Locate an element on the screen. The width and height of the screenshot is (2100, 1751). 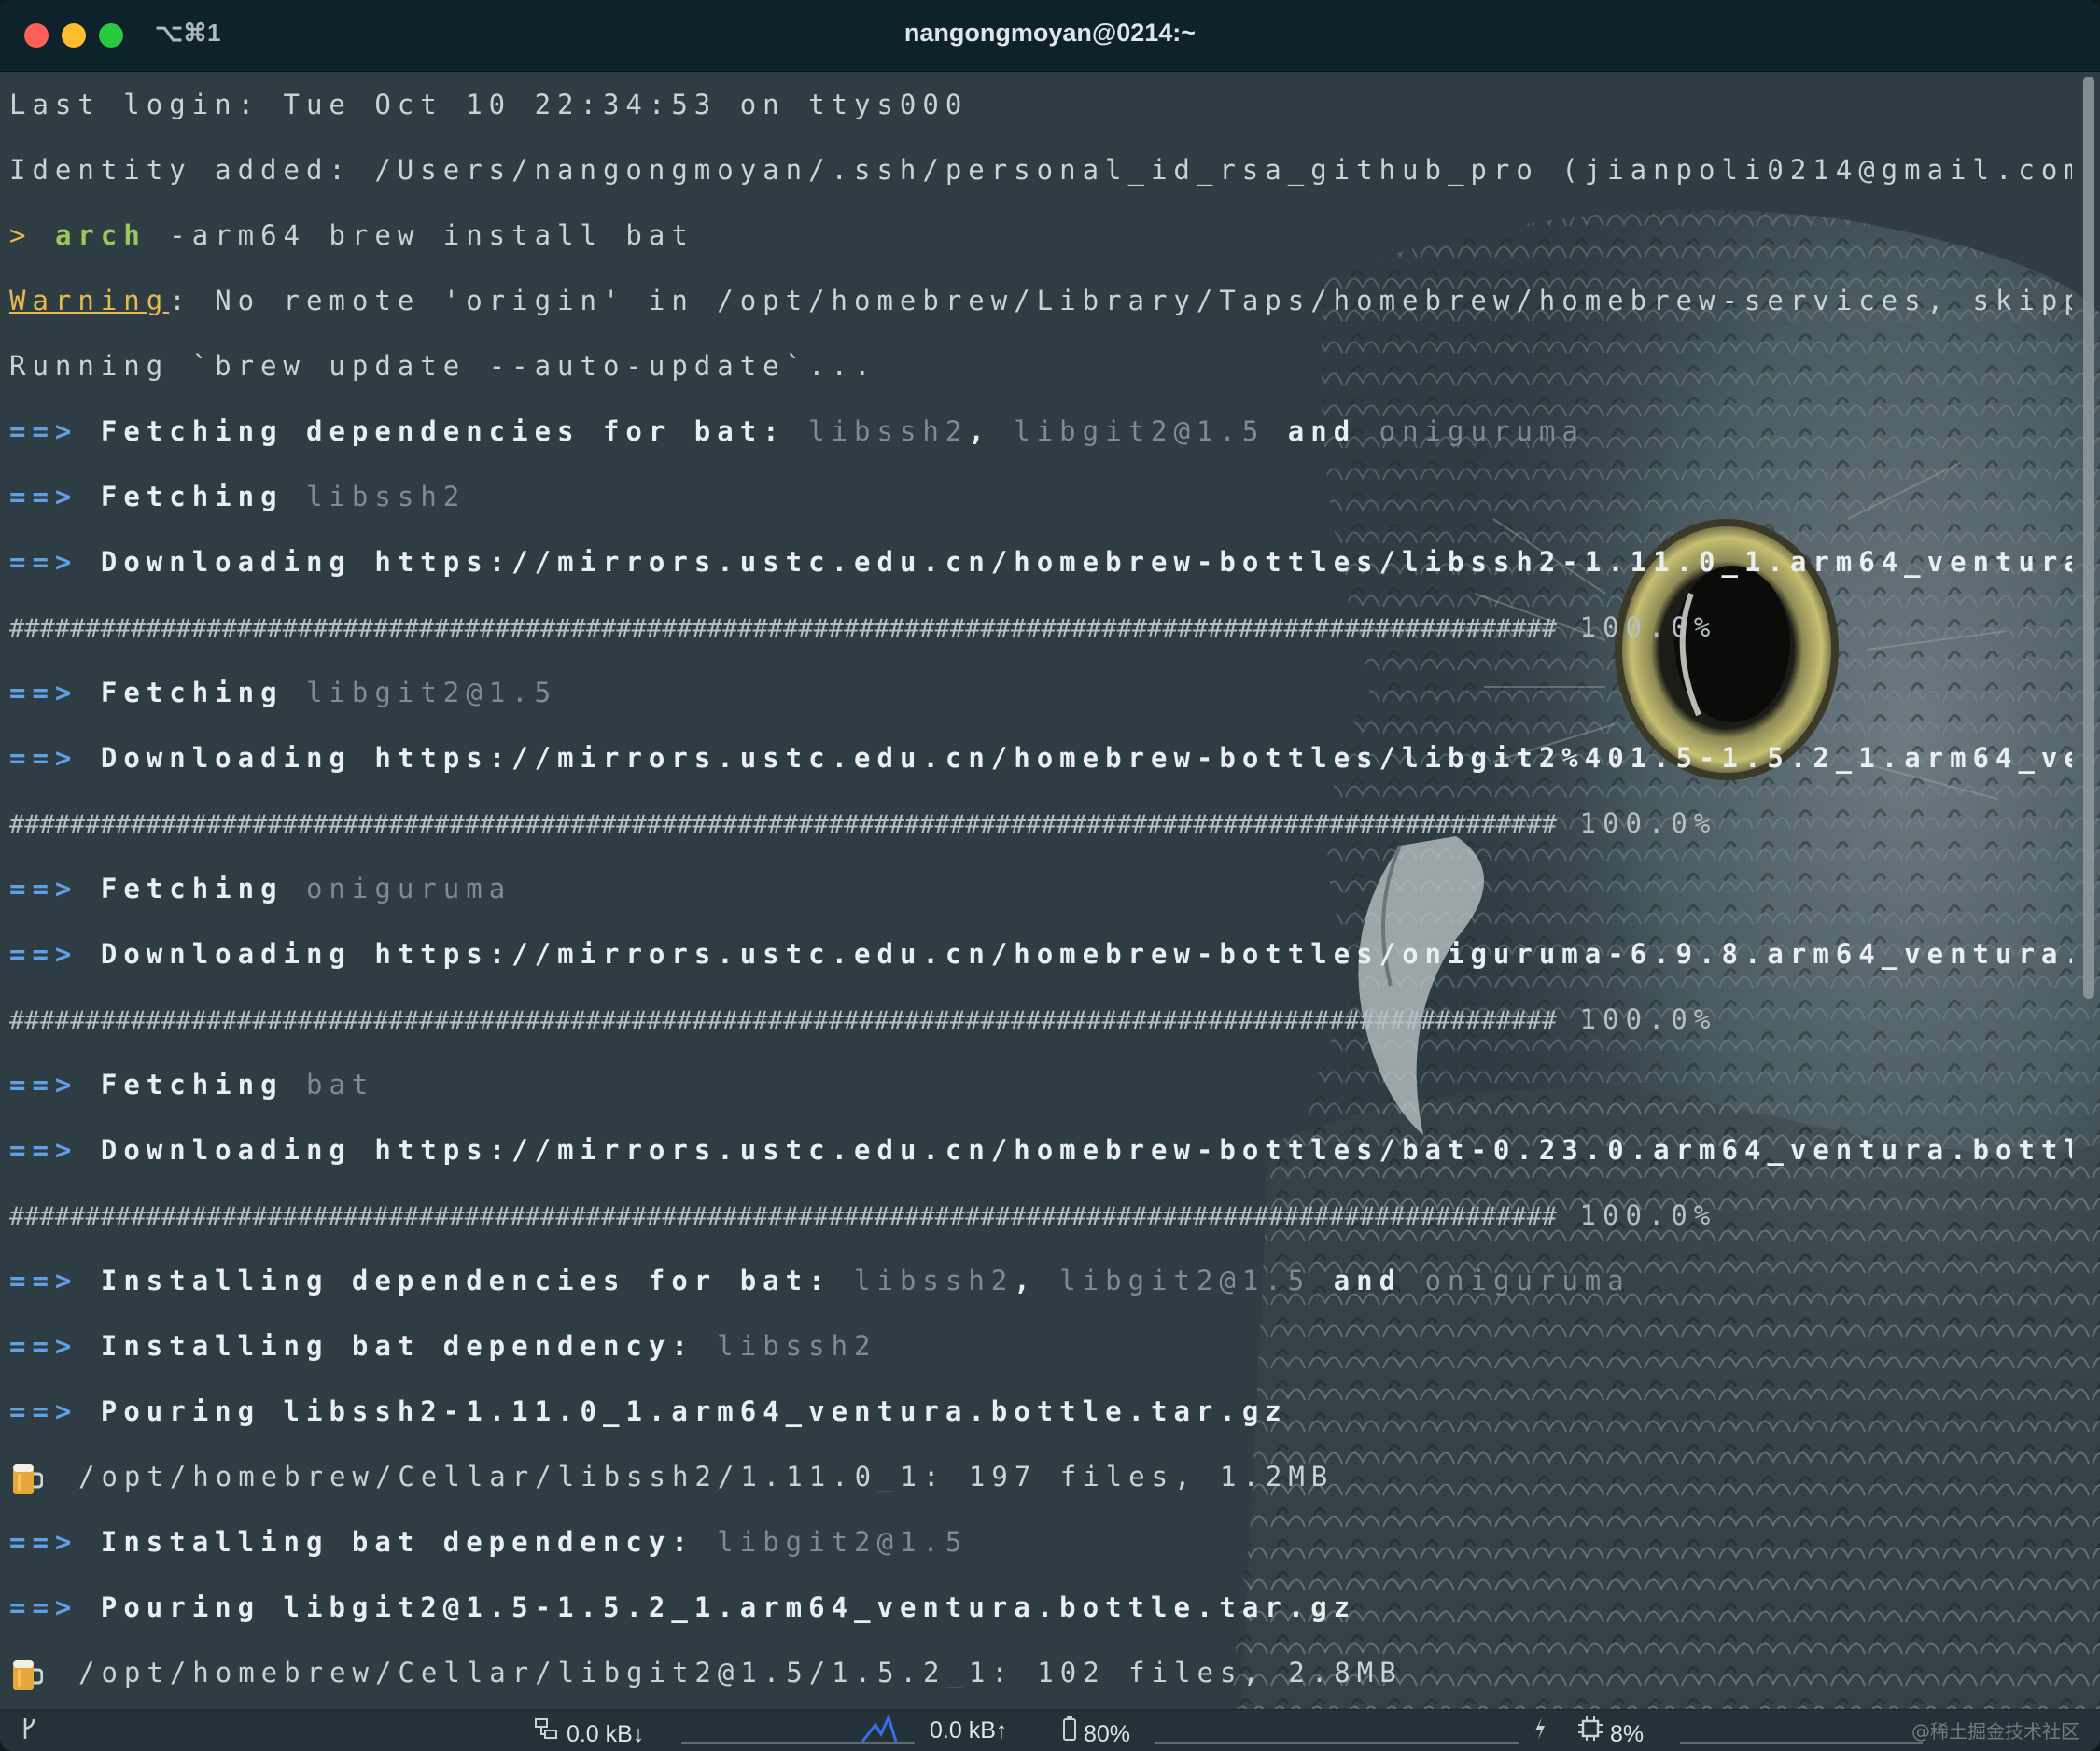
installing-pkg: libgit2@1.5 is located at coordinates (843, 1542).